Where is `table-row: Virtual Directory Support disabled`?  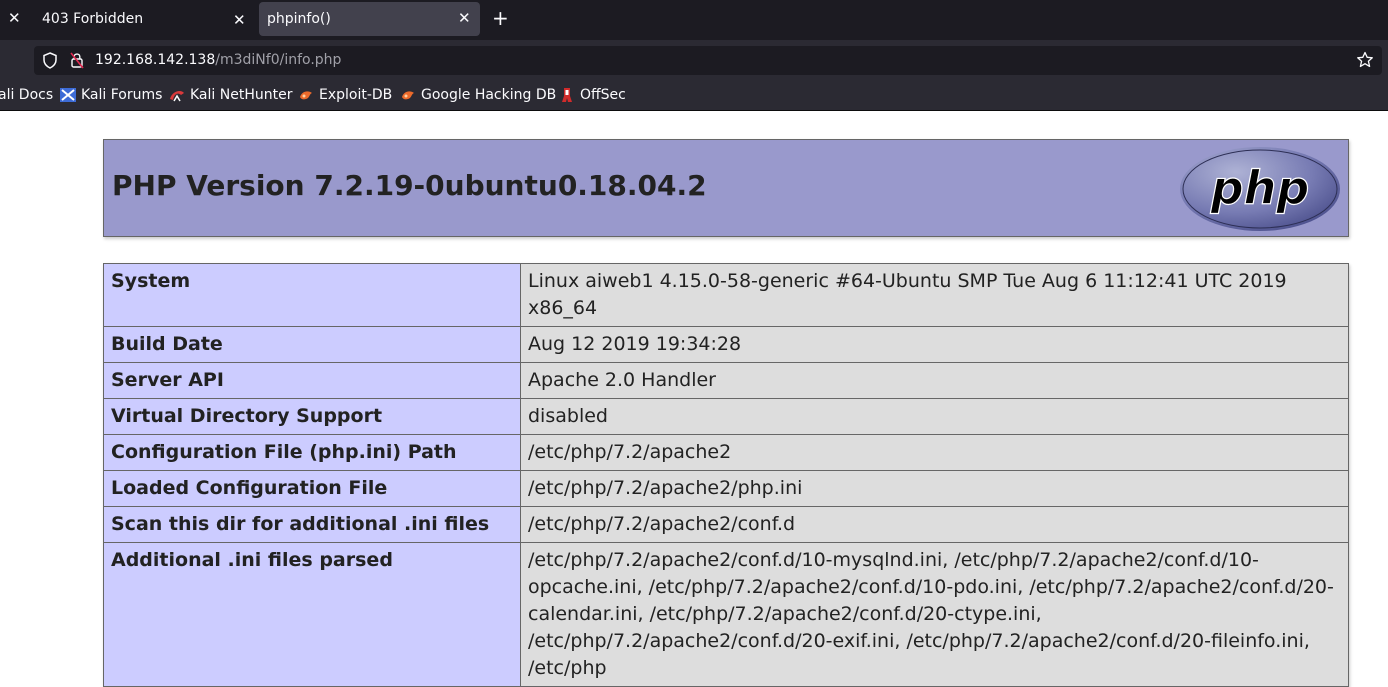
table-row: Virtual Directory Support disabled is located at coordinates (726, 416).